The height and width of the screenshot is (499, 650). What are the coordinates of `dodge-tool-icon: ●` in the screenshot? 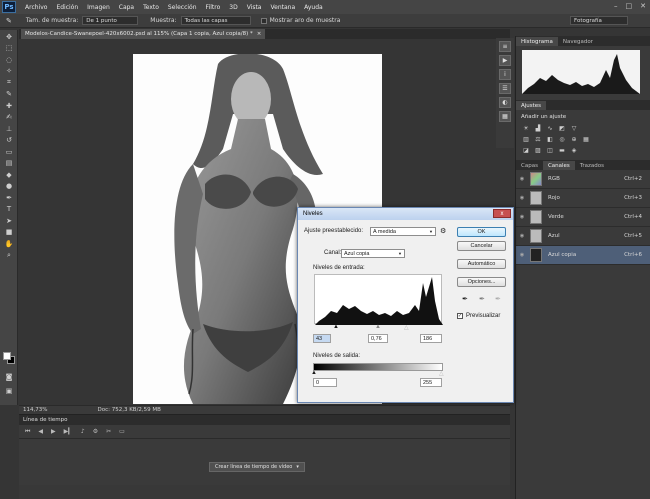 It's located at (9, 186).